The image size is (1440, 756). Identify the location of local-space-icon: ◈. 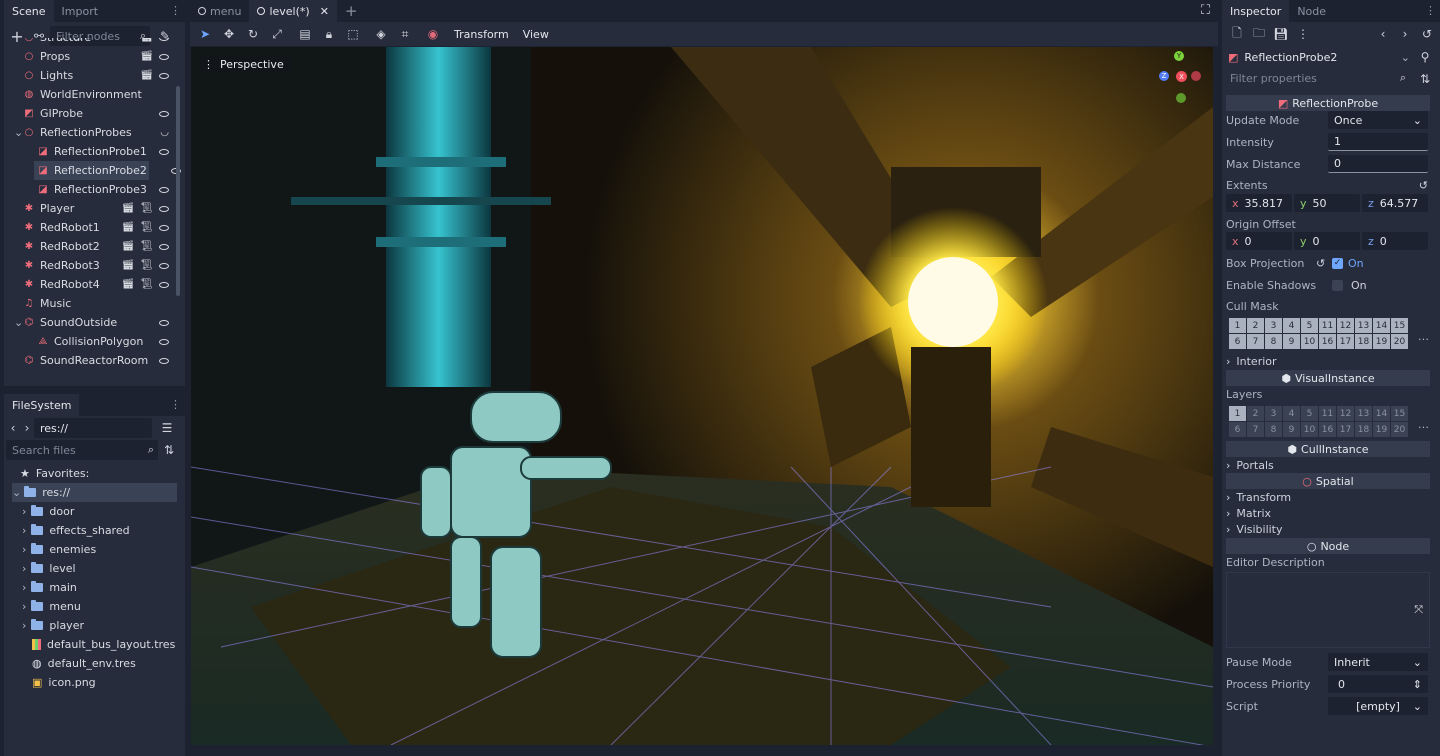
(381, 34).